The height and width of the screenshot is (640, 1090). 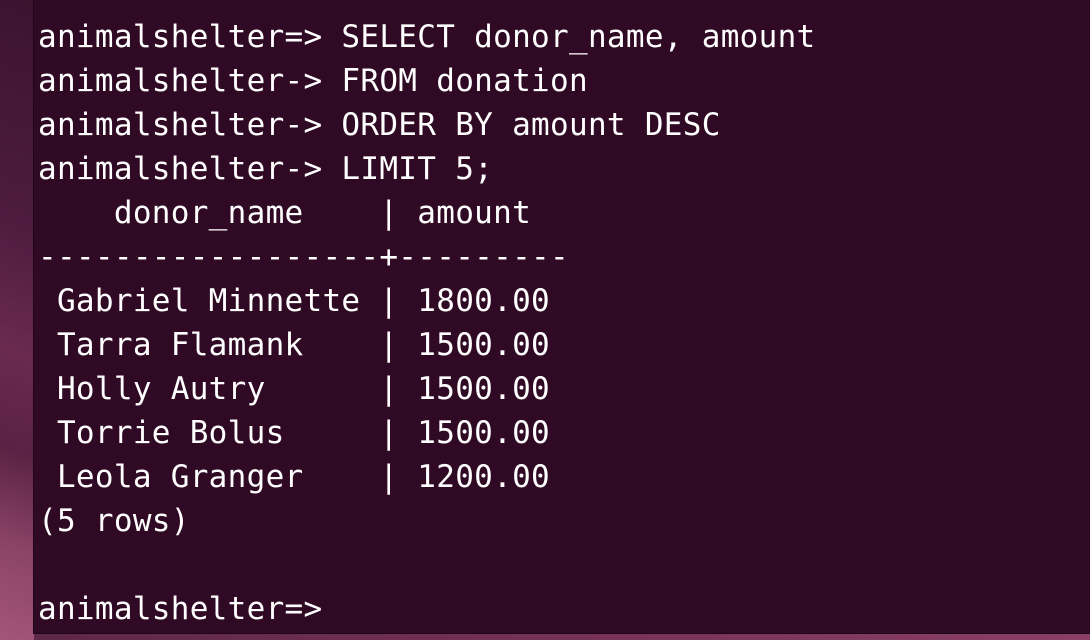 What do you see at coordinates (313, 81) in the screenshot?
I see `sql-query-line-2: animalshelter-> FROM donation` at bounding box center [313, 81].